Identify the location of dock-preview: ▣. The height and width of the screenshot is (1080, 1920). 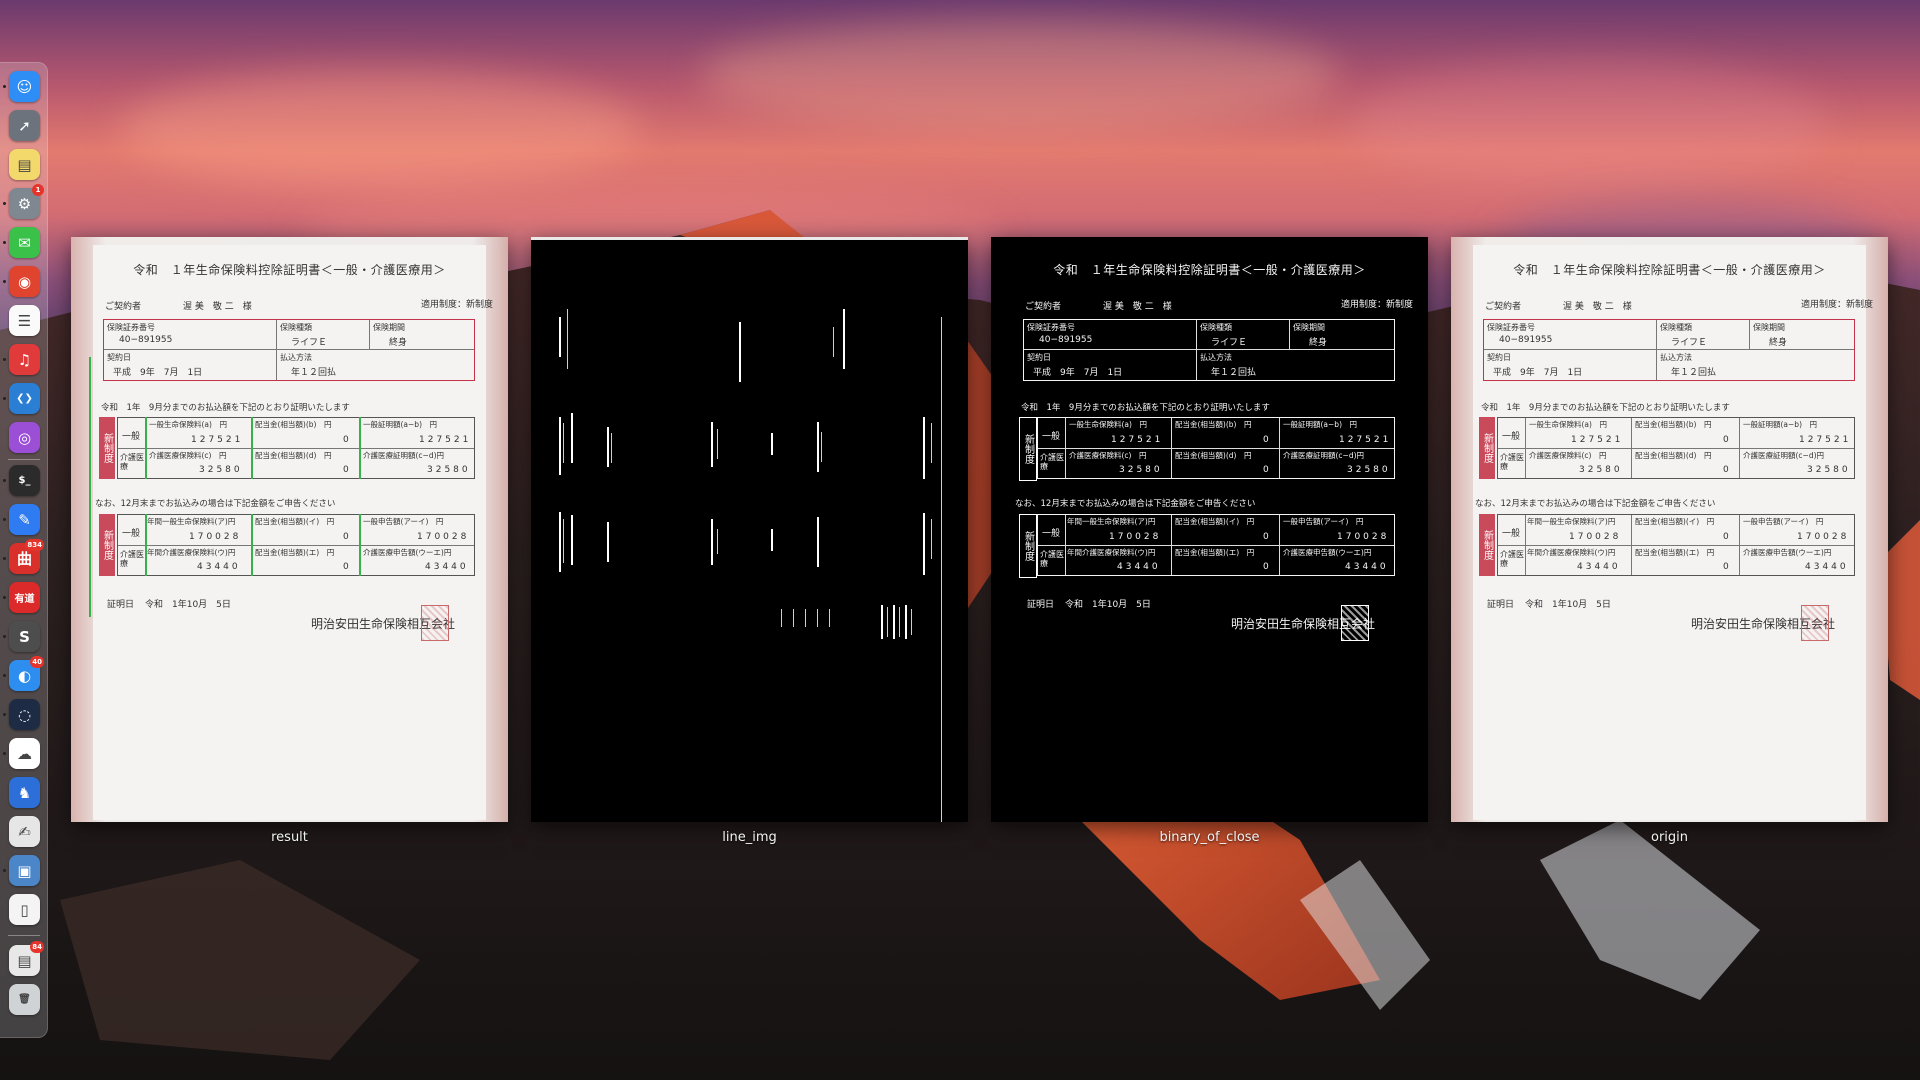
(24, 870).